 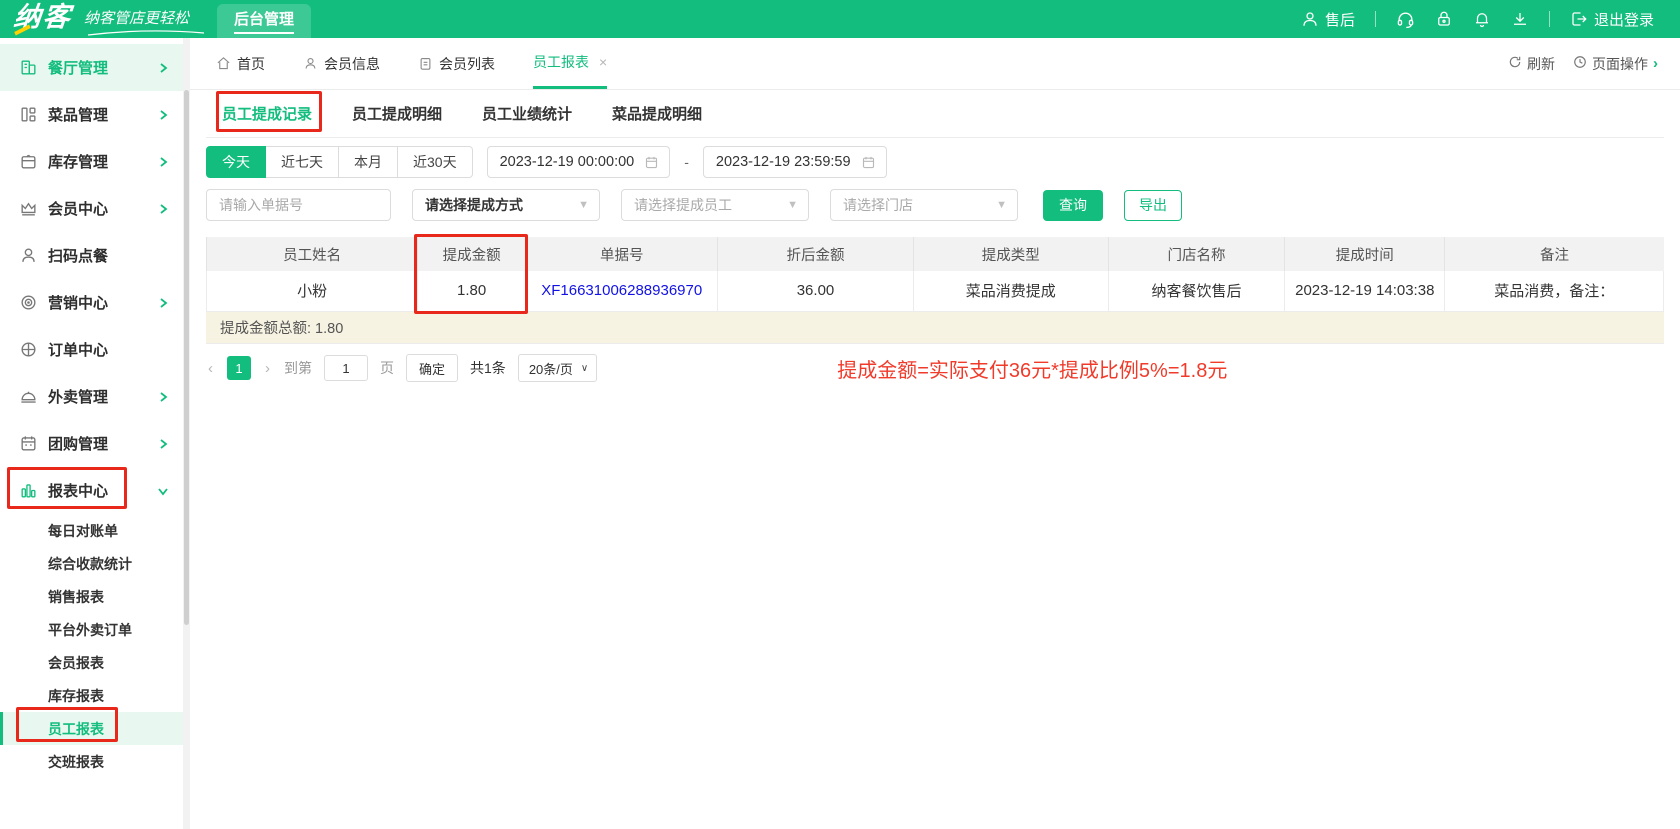 I want to click on date-to-input: 2023-12-19 23:59:59, so click(x=794, y=162).